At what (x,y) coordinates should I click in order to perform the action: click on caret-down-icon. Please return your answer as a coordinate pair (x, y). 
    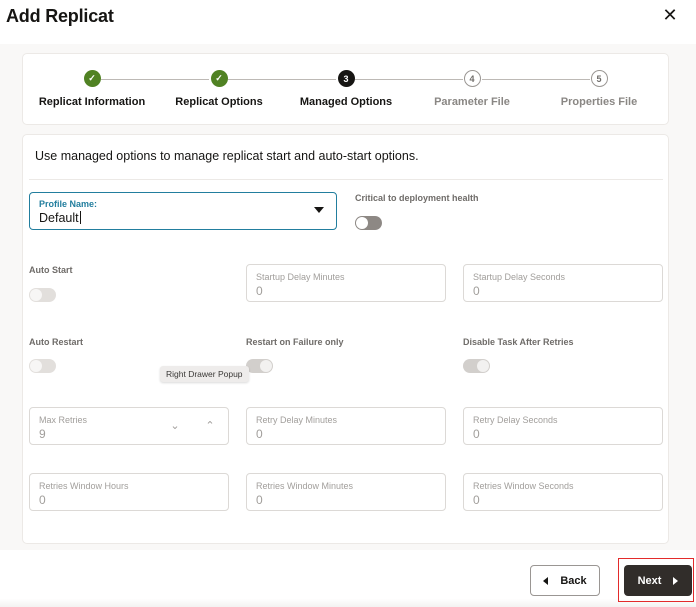
    Looking at the image, I should click on (319, 210).